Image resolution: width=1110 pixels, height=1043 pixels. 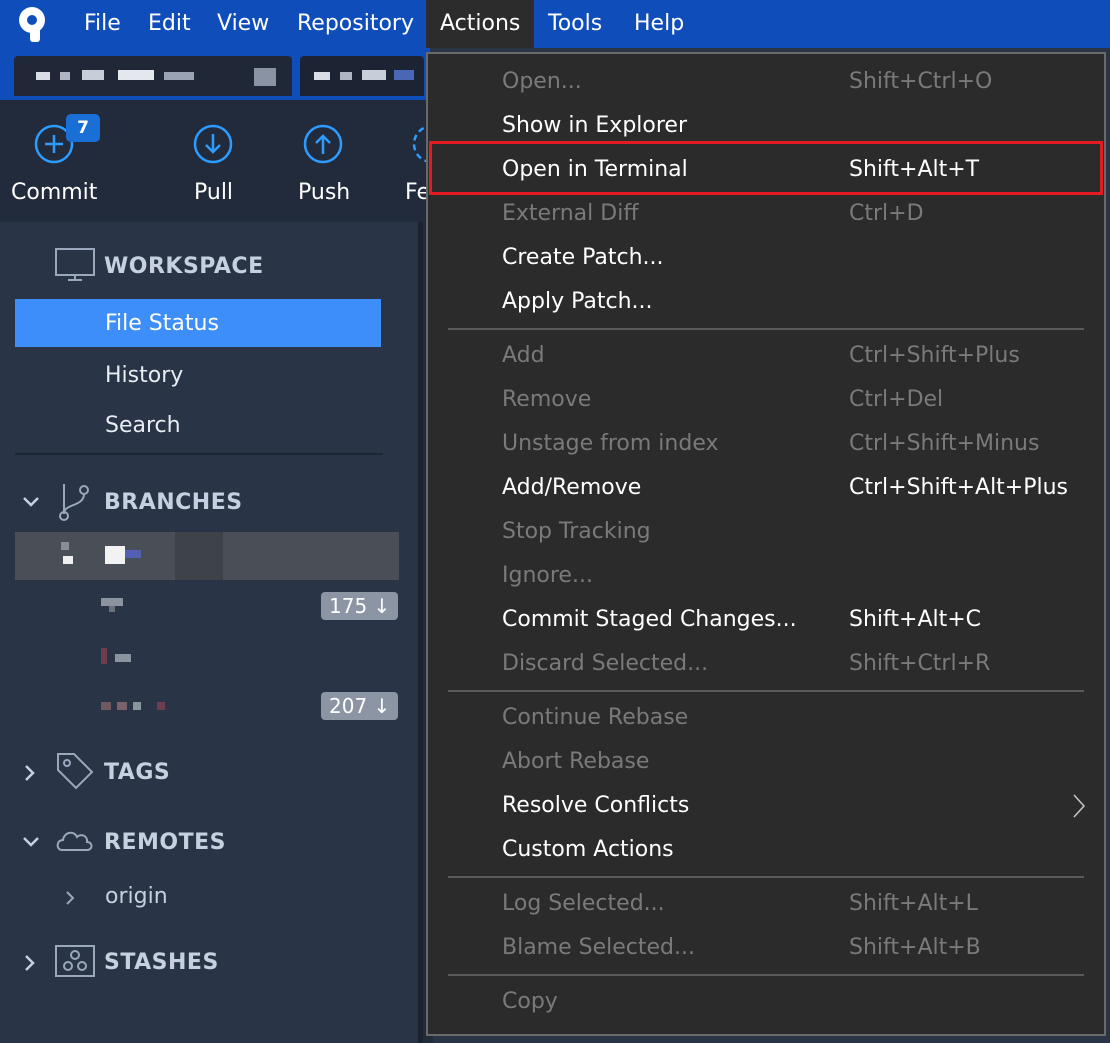 What do you see at coordinates (265, 77) in the screenshot?
I see `close-tab-icon` at bounding box center [265, 77].